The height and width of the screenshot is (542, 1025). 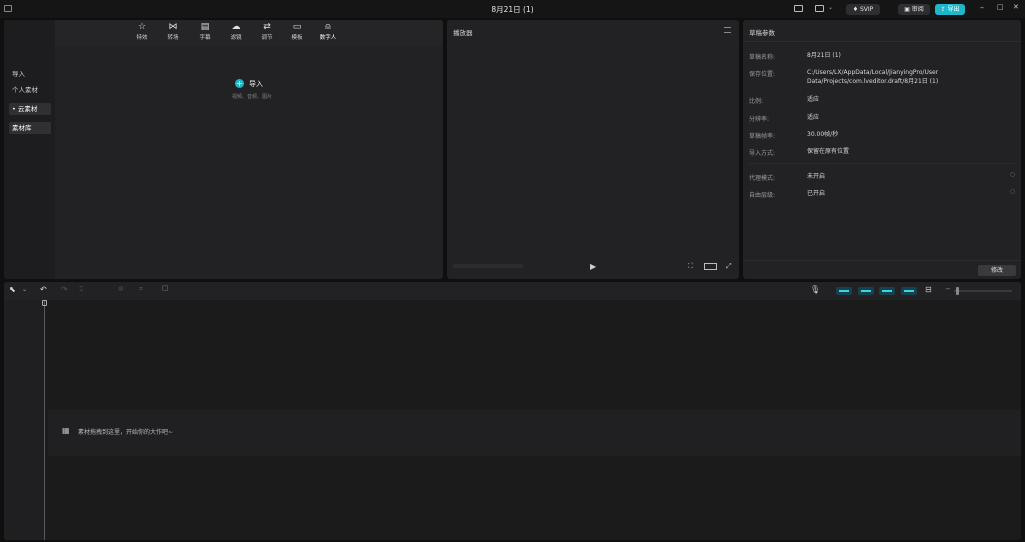 I want to click on param-label: 导入方式:, so click(x=762, y=153).